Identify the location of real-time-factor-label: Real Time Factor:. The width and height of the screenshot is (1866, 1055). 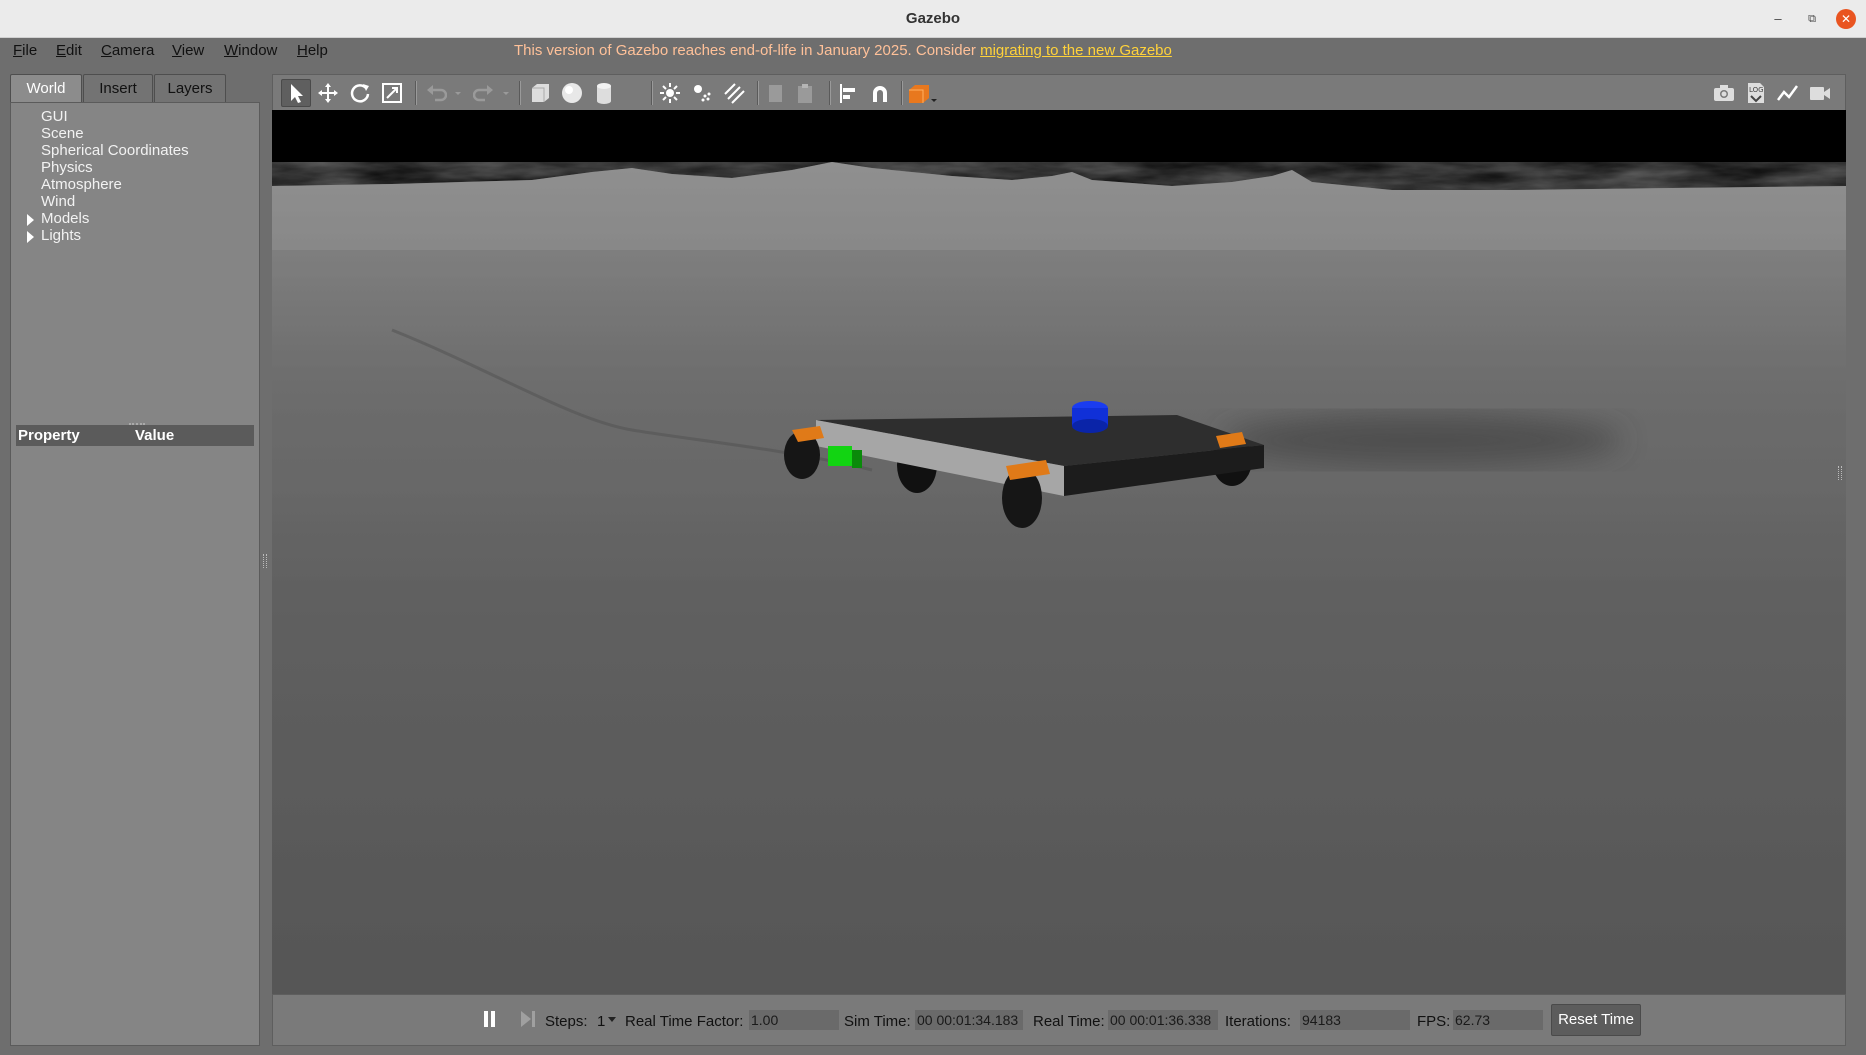
(684, 1021).